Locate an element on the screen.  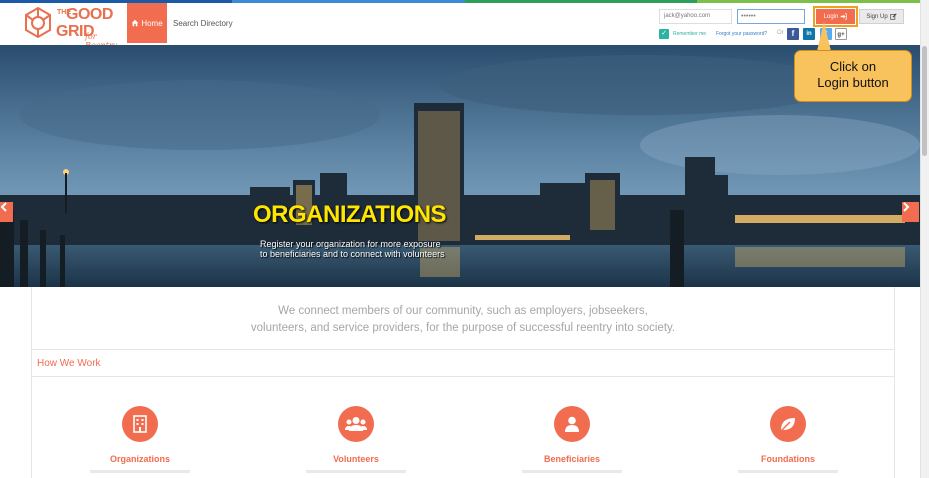
card-volunteers-text is located at coordinates (356, 471).